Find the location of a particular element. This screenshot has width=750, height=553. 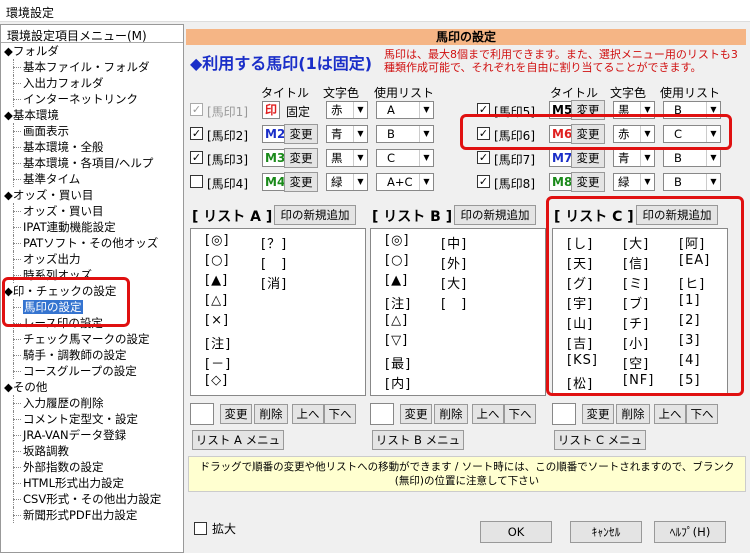

list-item: [グ] is located at coordinates (580, 282).